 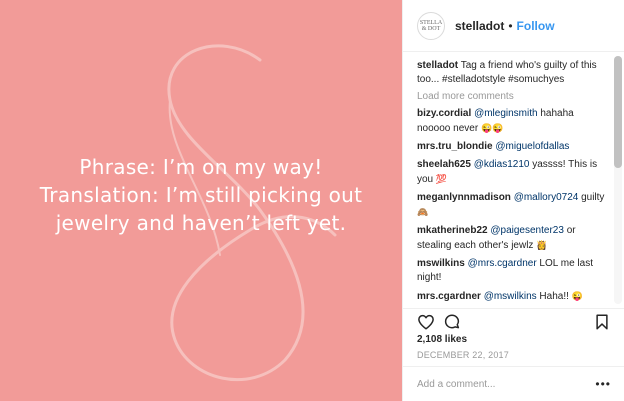 What do you see at coordinates (463, 355) in the screenshot?
I see `post-date: DECEMBER 22, 2017` at bounding box center [463, 355].